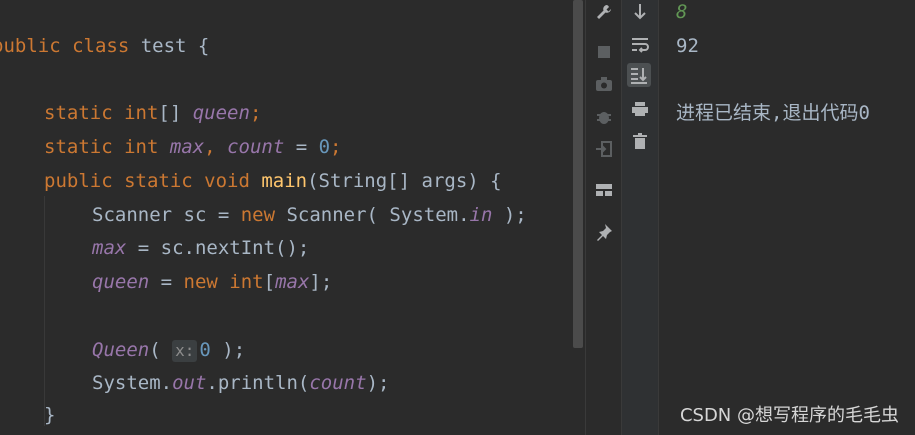 Image resolution: width=915 pixels, height=435 pixels. I want to click on console-input-line: 8, so click(682, 12).